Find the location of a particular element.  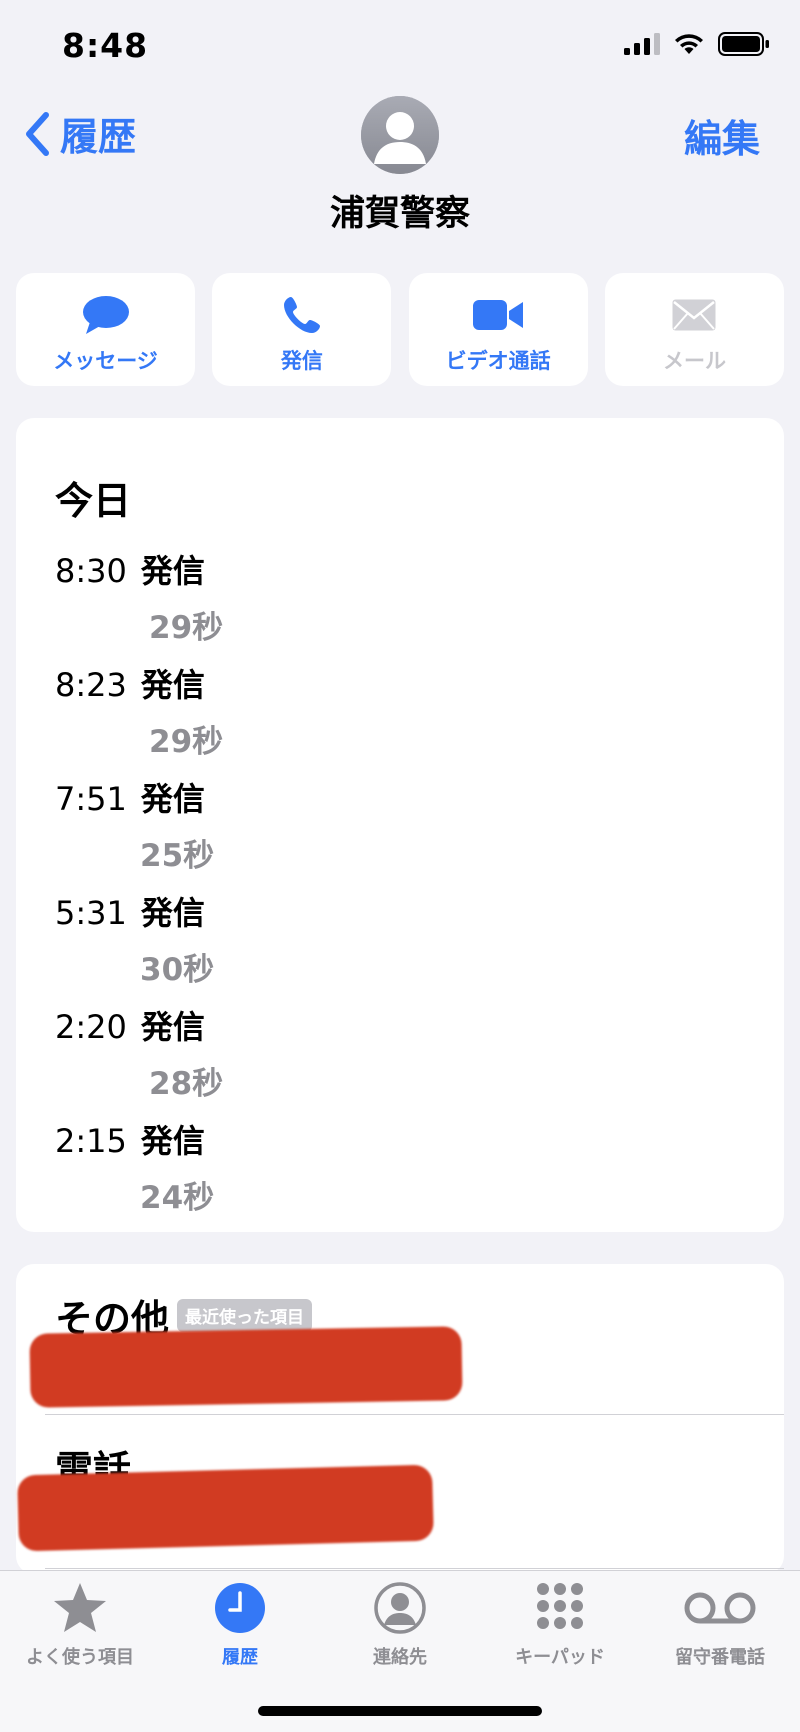

entry-duration: 28秒 is located at coordinates (186, 1084).